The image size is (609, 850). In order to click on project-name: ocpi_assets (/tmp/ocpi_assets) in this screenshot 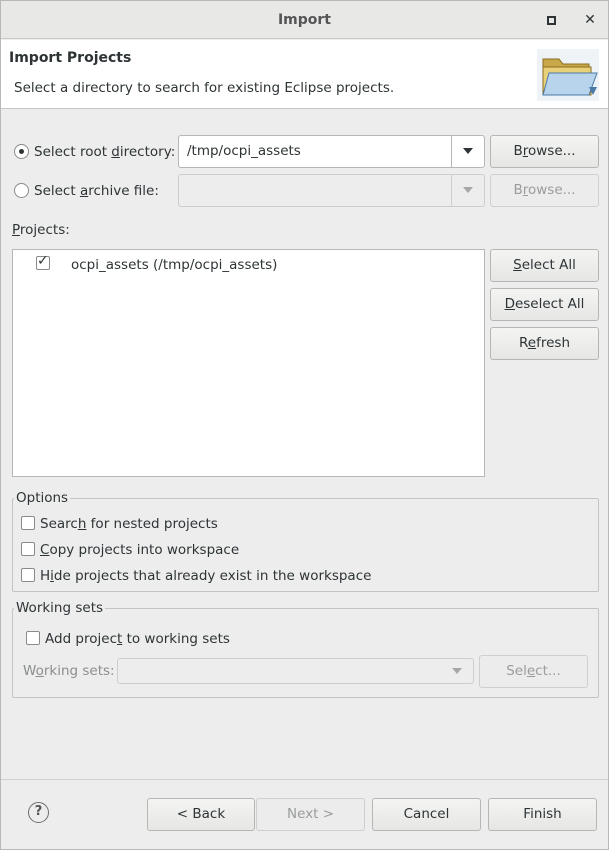, I will do `click(174, 265)`.